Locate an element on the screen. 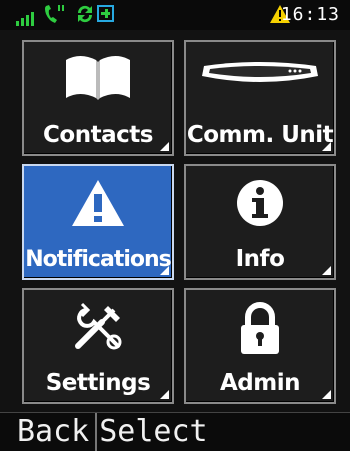 This screenshot has height=451, width=350. status-bar: 16:13 is located at coordinates (175, 15).